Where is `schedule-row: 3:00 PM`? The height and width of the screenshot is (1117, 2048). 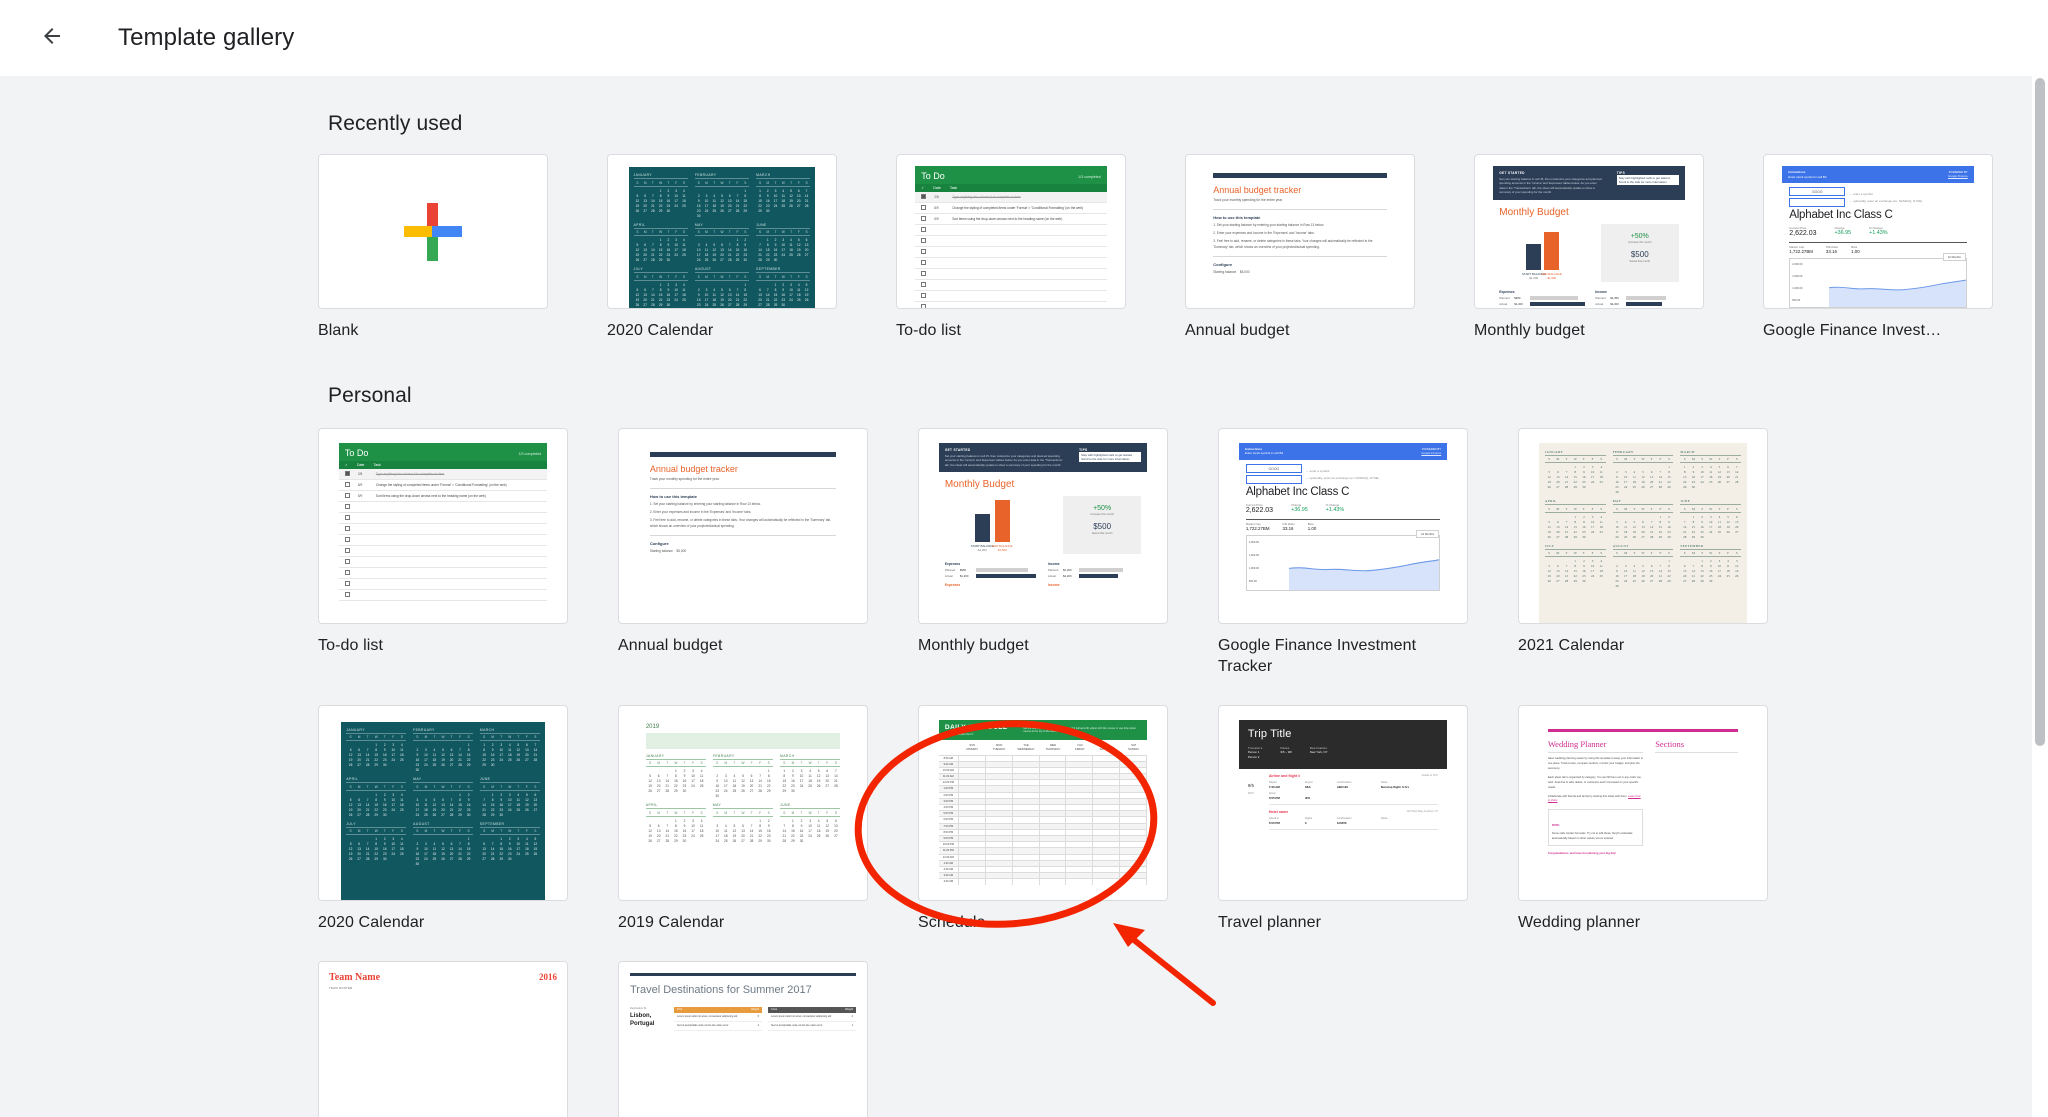
schedule-row: 3:00 PM is located at coordinates (1043, 801).